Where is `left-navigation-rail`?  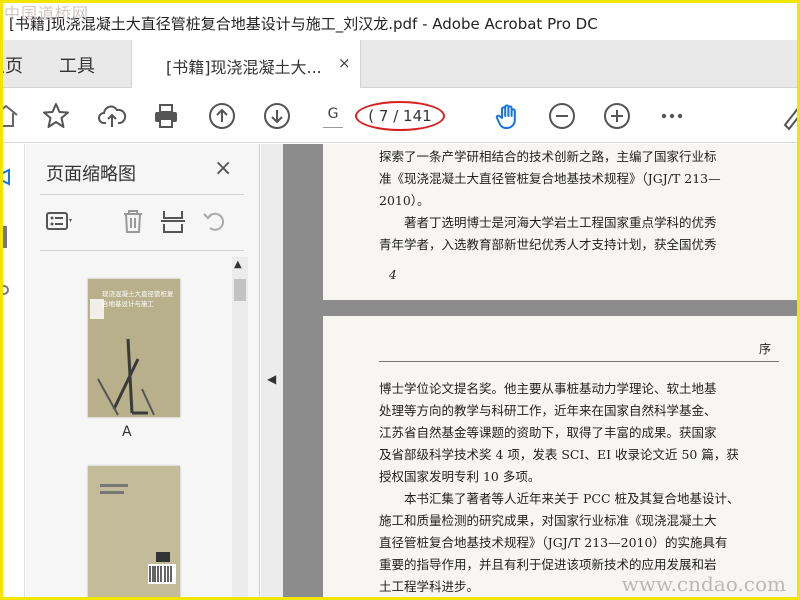
left-navigation-rail is located at coordinates (14, 370).